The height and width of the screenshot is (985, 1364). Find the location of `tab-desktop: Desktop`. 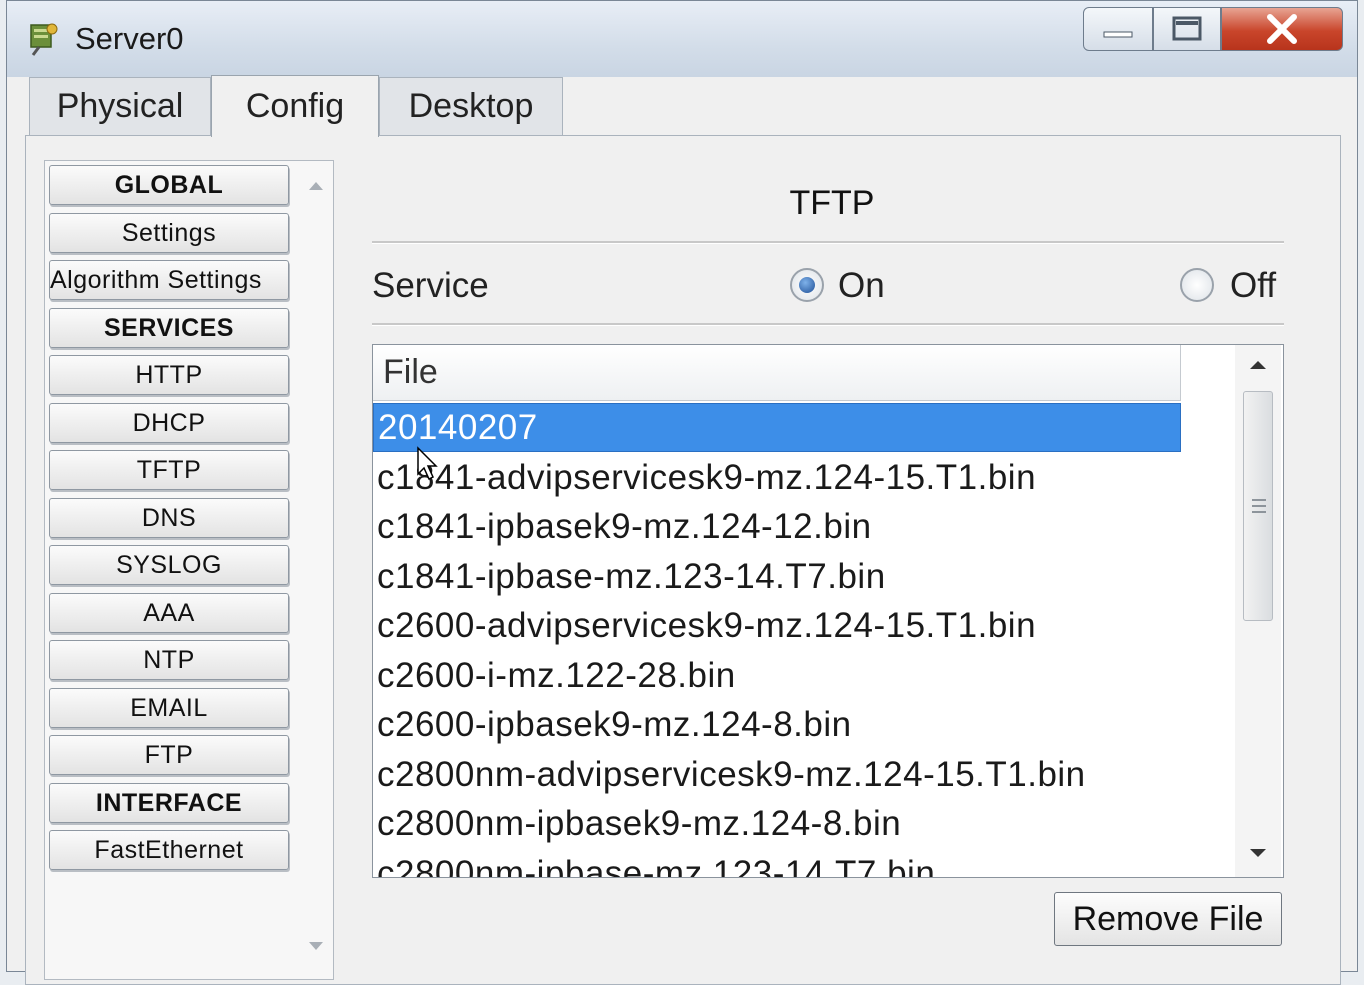

tab-desktop: Desktop is located at coordinates (471, 106).